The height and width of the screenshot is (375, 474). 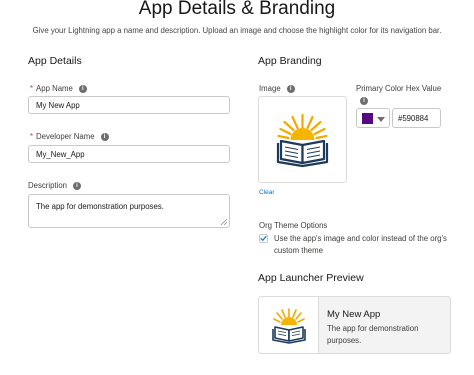 I want to click on color-hex-input: #590884, so click(x=416, y=118).